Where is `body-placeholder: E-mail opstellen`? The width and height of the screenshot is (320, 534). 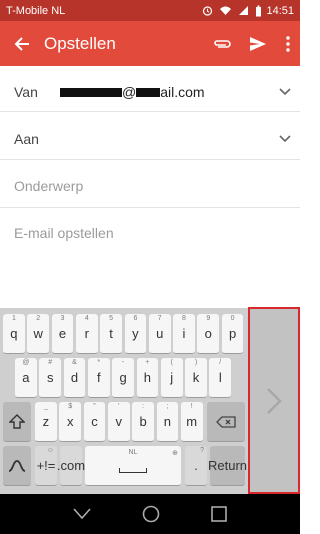
body-placeholder: E-mail opstellen is located at coordinates (64, 233).